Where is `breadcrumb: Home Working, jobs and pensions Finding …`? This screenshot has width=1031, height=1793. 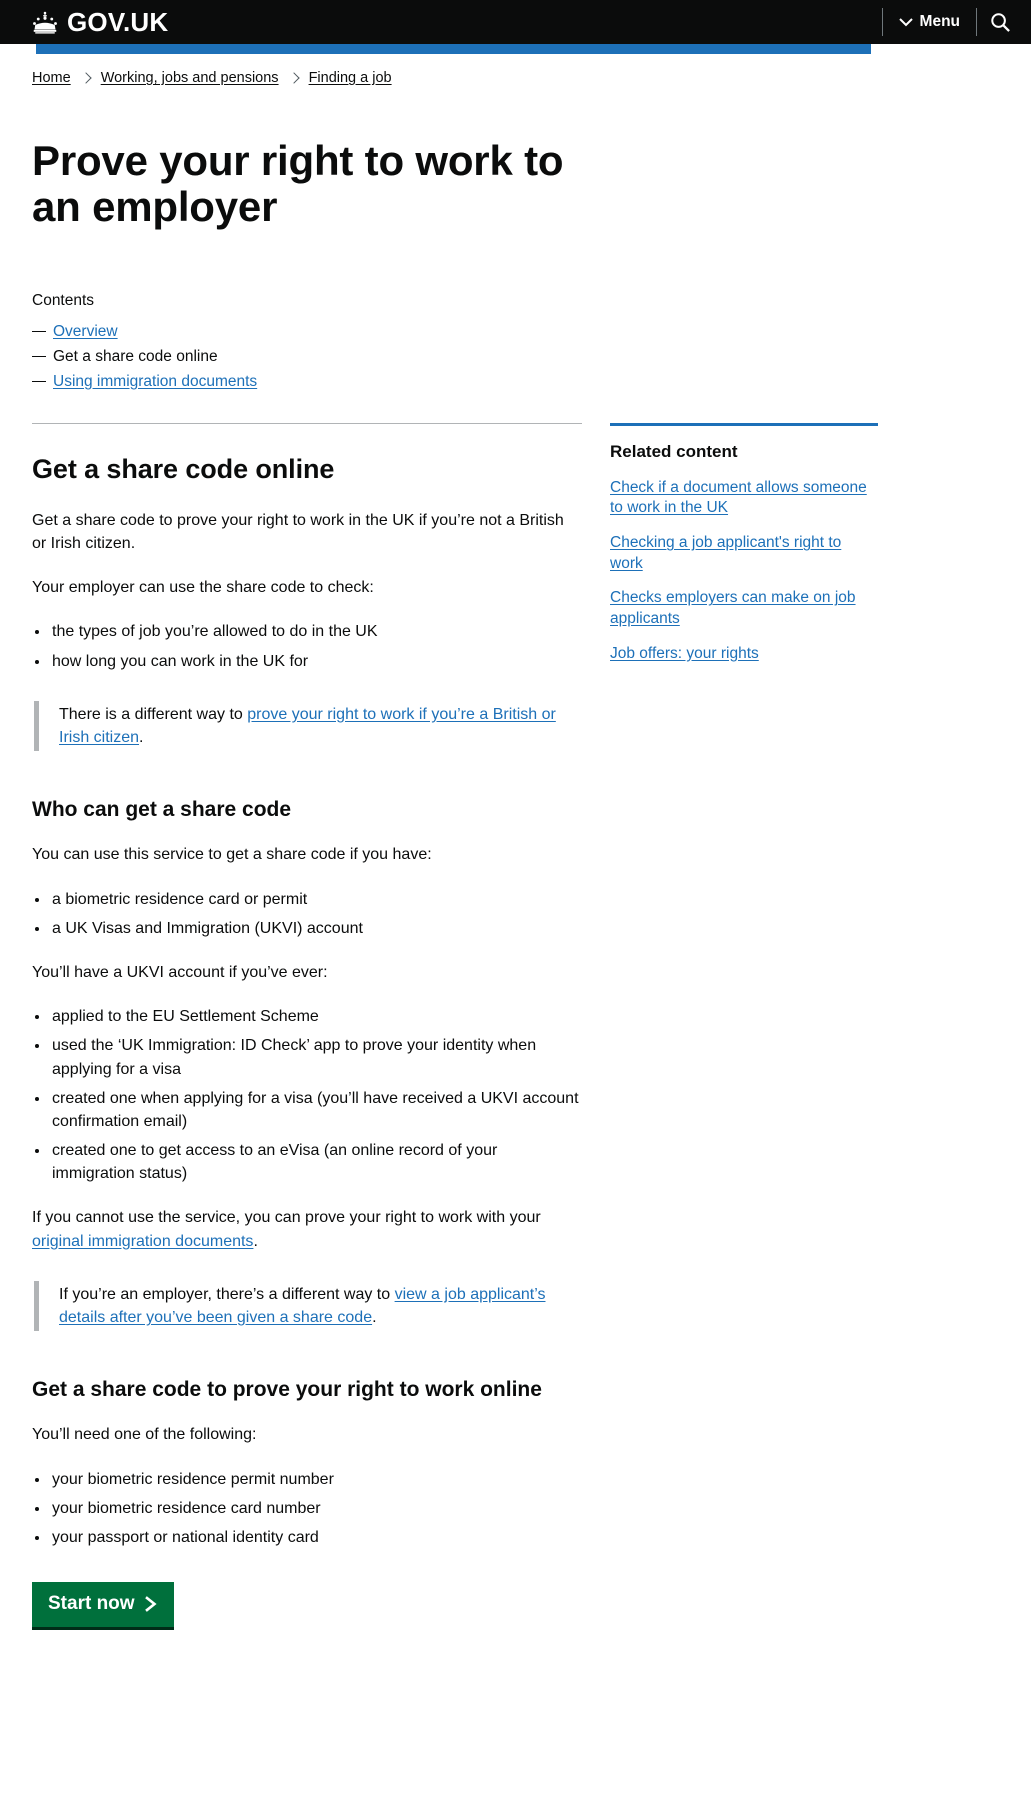 breadcrumb: Home Working, jobs and pensions Finding … is located at coordinates (515, 75).